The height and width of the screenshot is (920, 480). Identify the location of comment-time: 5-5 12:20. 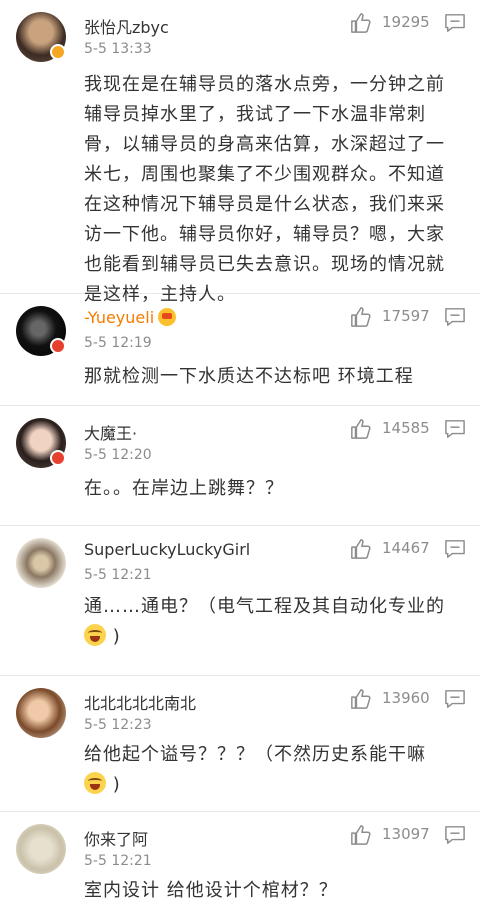
(118, 455).